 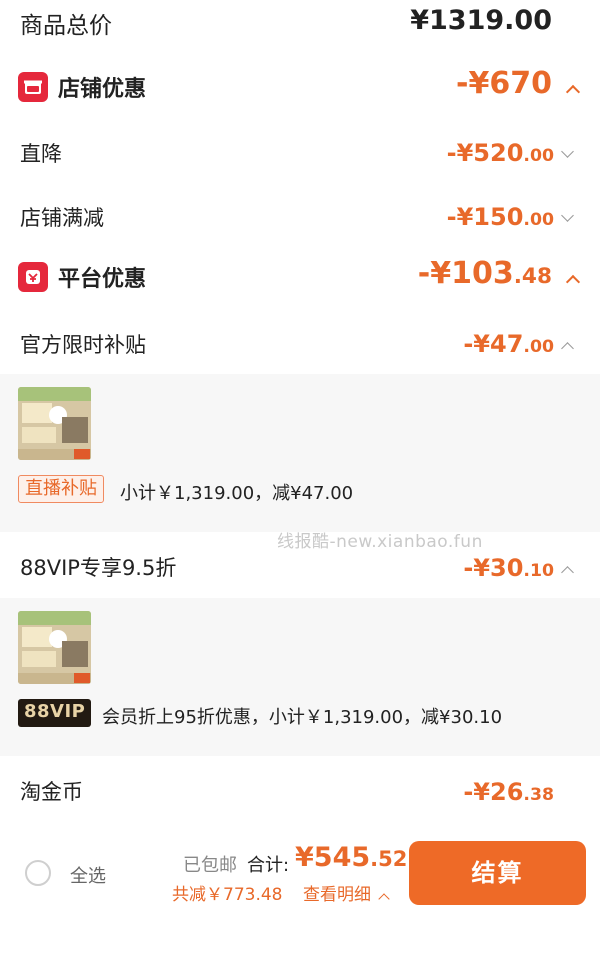 I want to click on view-detail-link: 查看明细, so click(x=347, y=892).